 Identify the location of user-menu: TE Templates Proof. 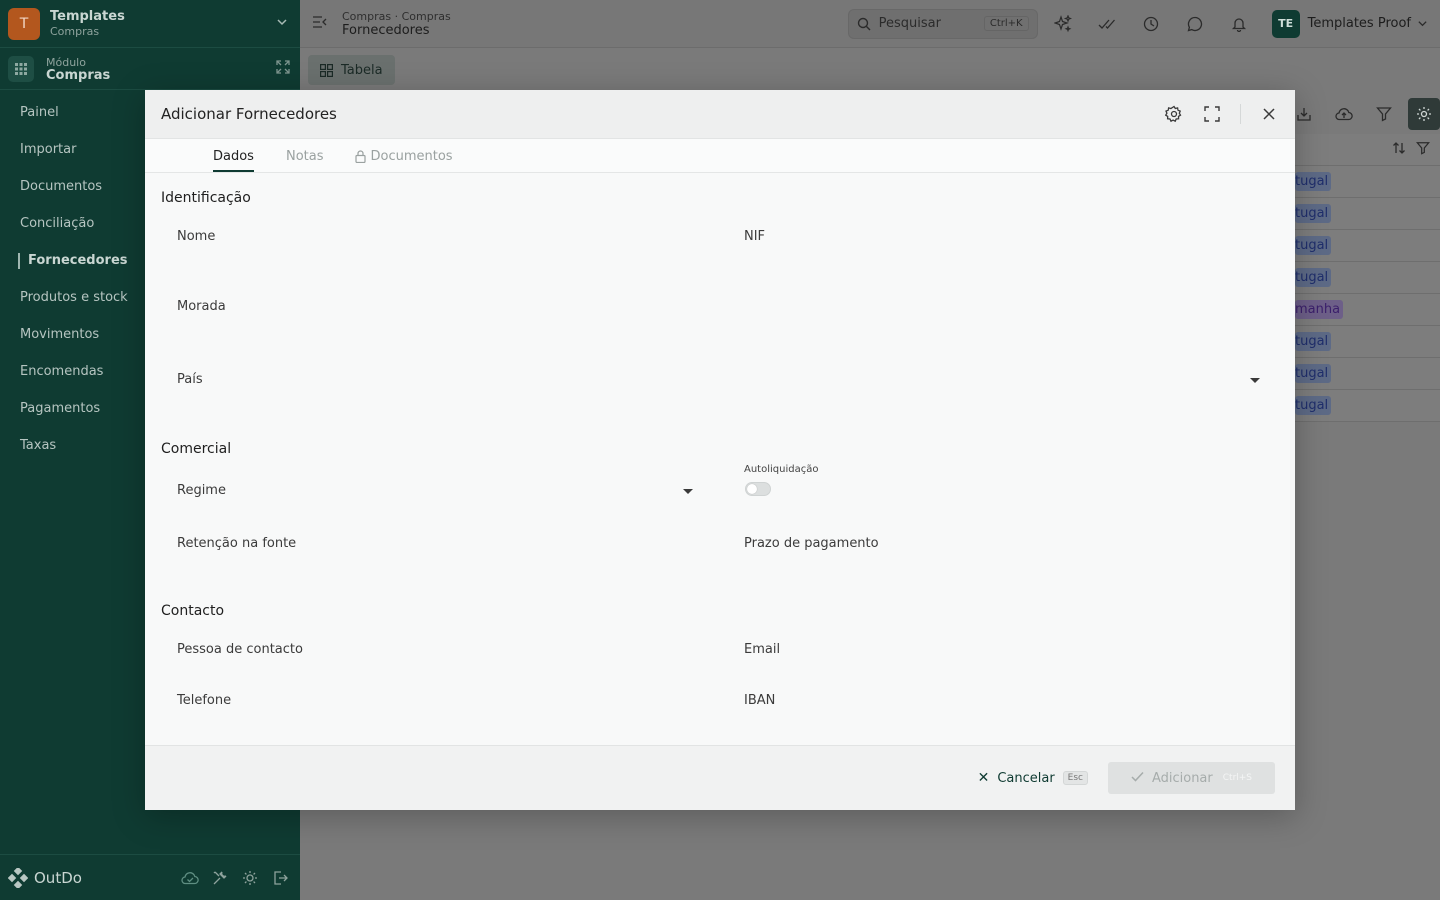
(1349, 23).